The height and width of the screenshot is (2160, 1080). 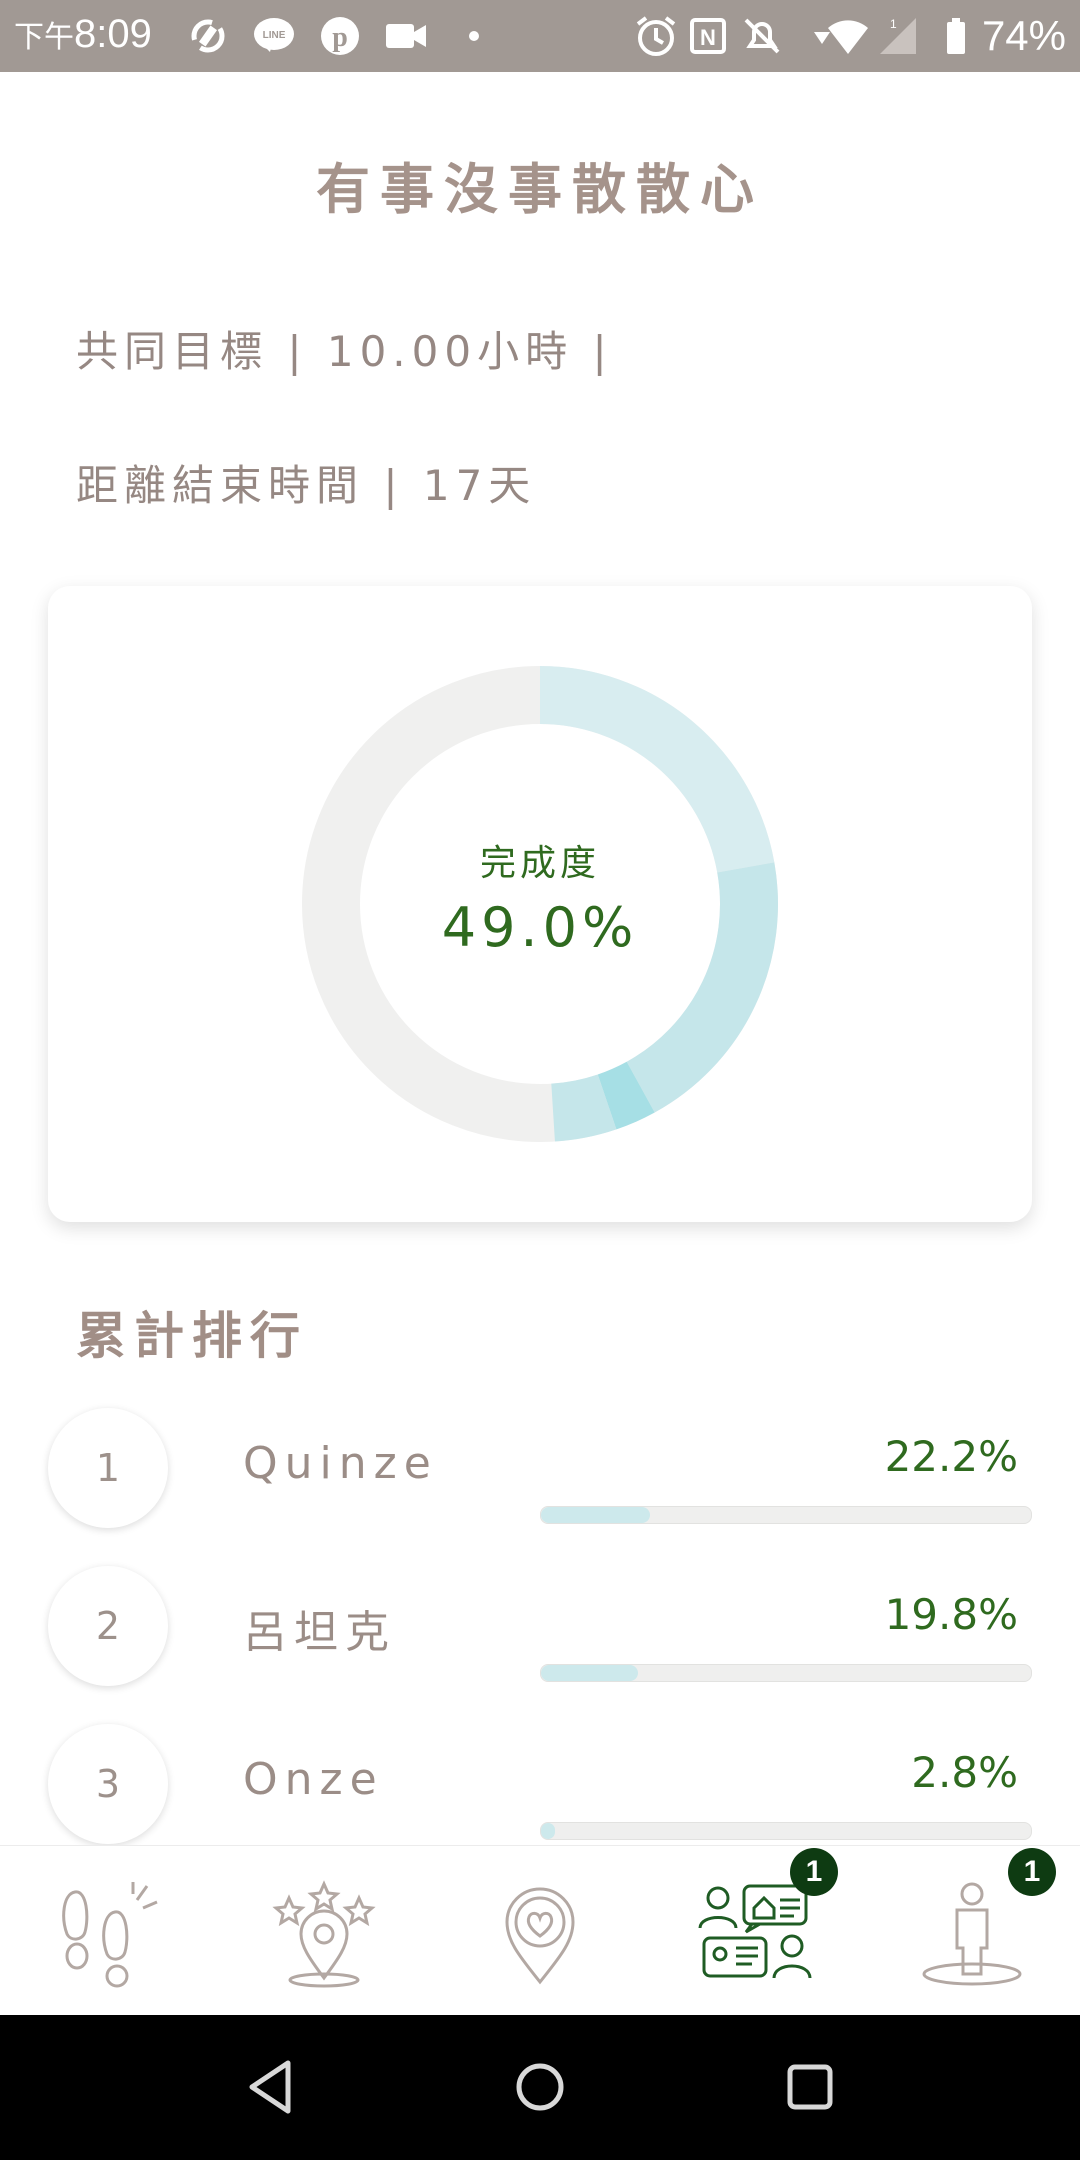 I want to click on wifi-icon, so click(x=848, y=37).